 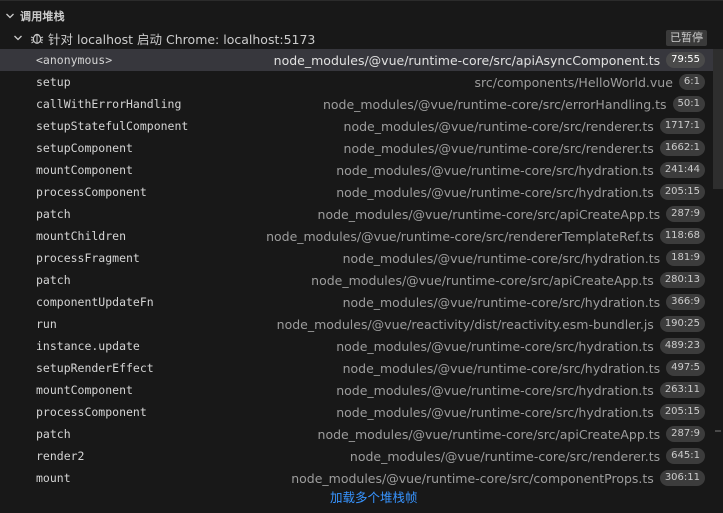 What do you see at coordinates (356, 82) in the screenshot?
I see `stack-frame-row: setup src/components/HelloWorld.vue 6:1` at bounding box center [356, 82].